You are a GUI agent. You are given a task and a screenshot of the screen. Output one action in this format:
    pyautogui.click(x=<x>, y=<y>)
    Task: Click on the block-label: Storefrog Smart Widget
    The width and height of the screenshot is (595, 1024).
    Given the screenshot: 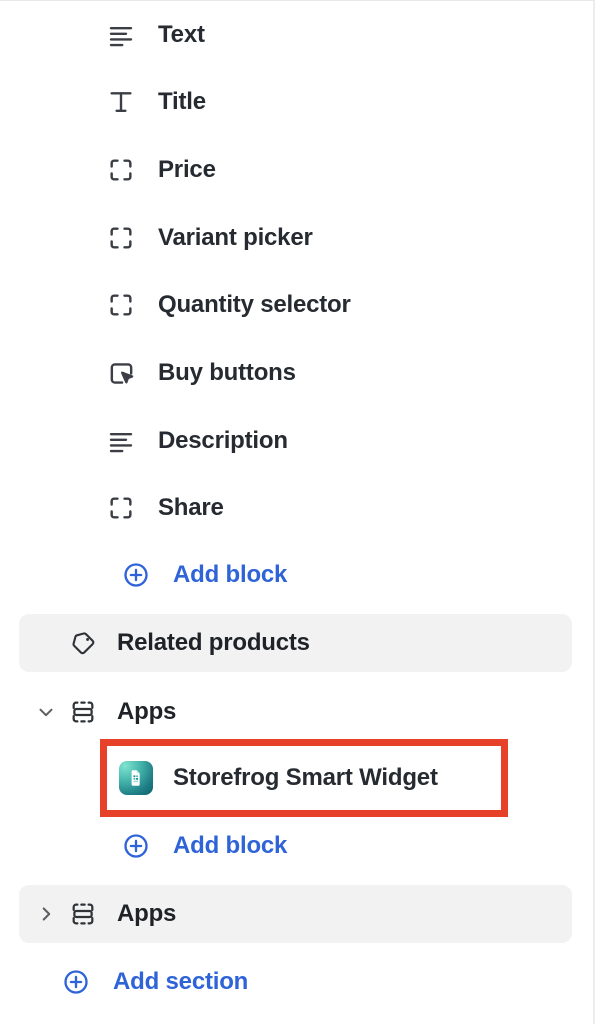 What is the action you would take?
    pyautogui.click(x=305, y=777)
    